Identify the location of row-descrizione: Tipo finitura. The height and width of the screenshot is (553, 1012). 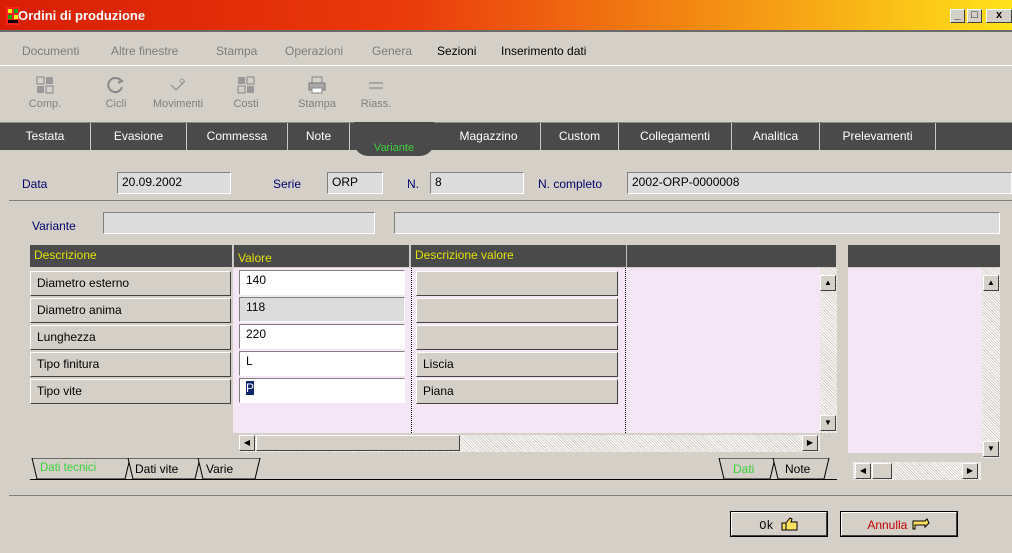
(130, 364).